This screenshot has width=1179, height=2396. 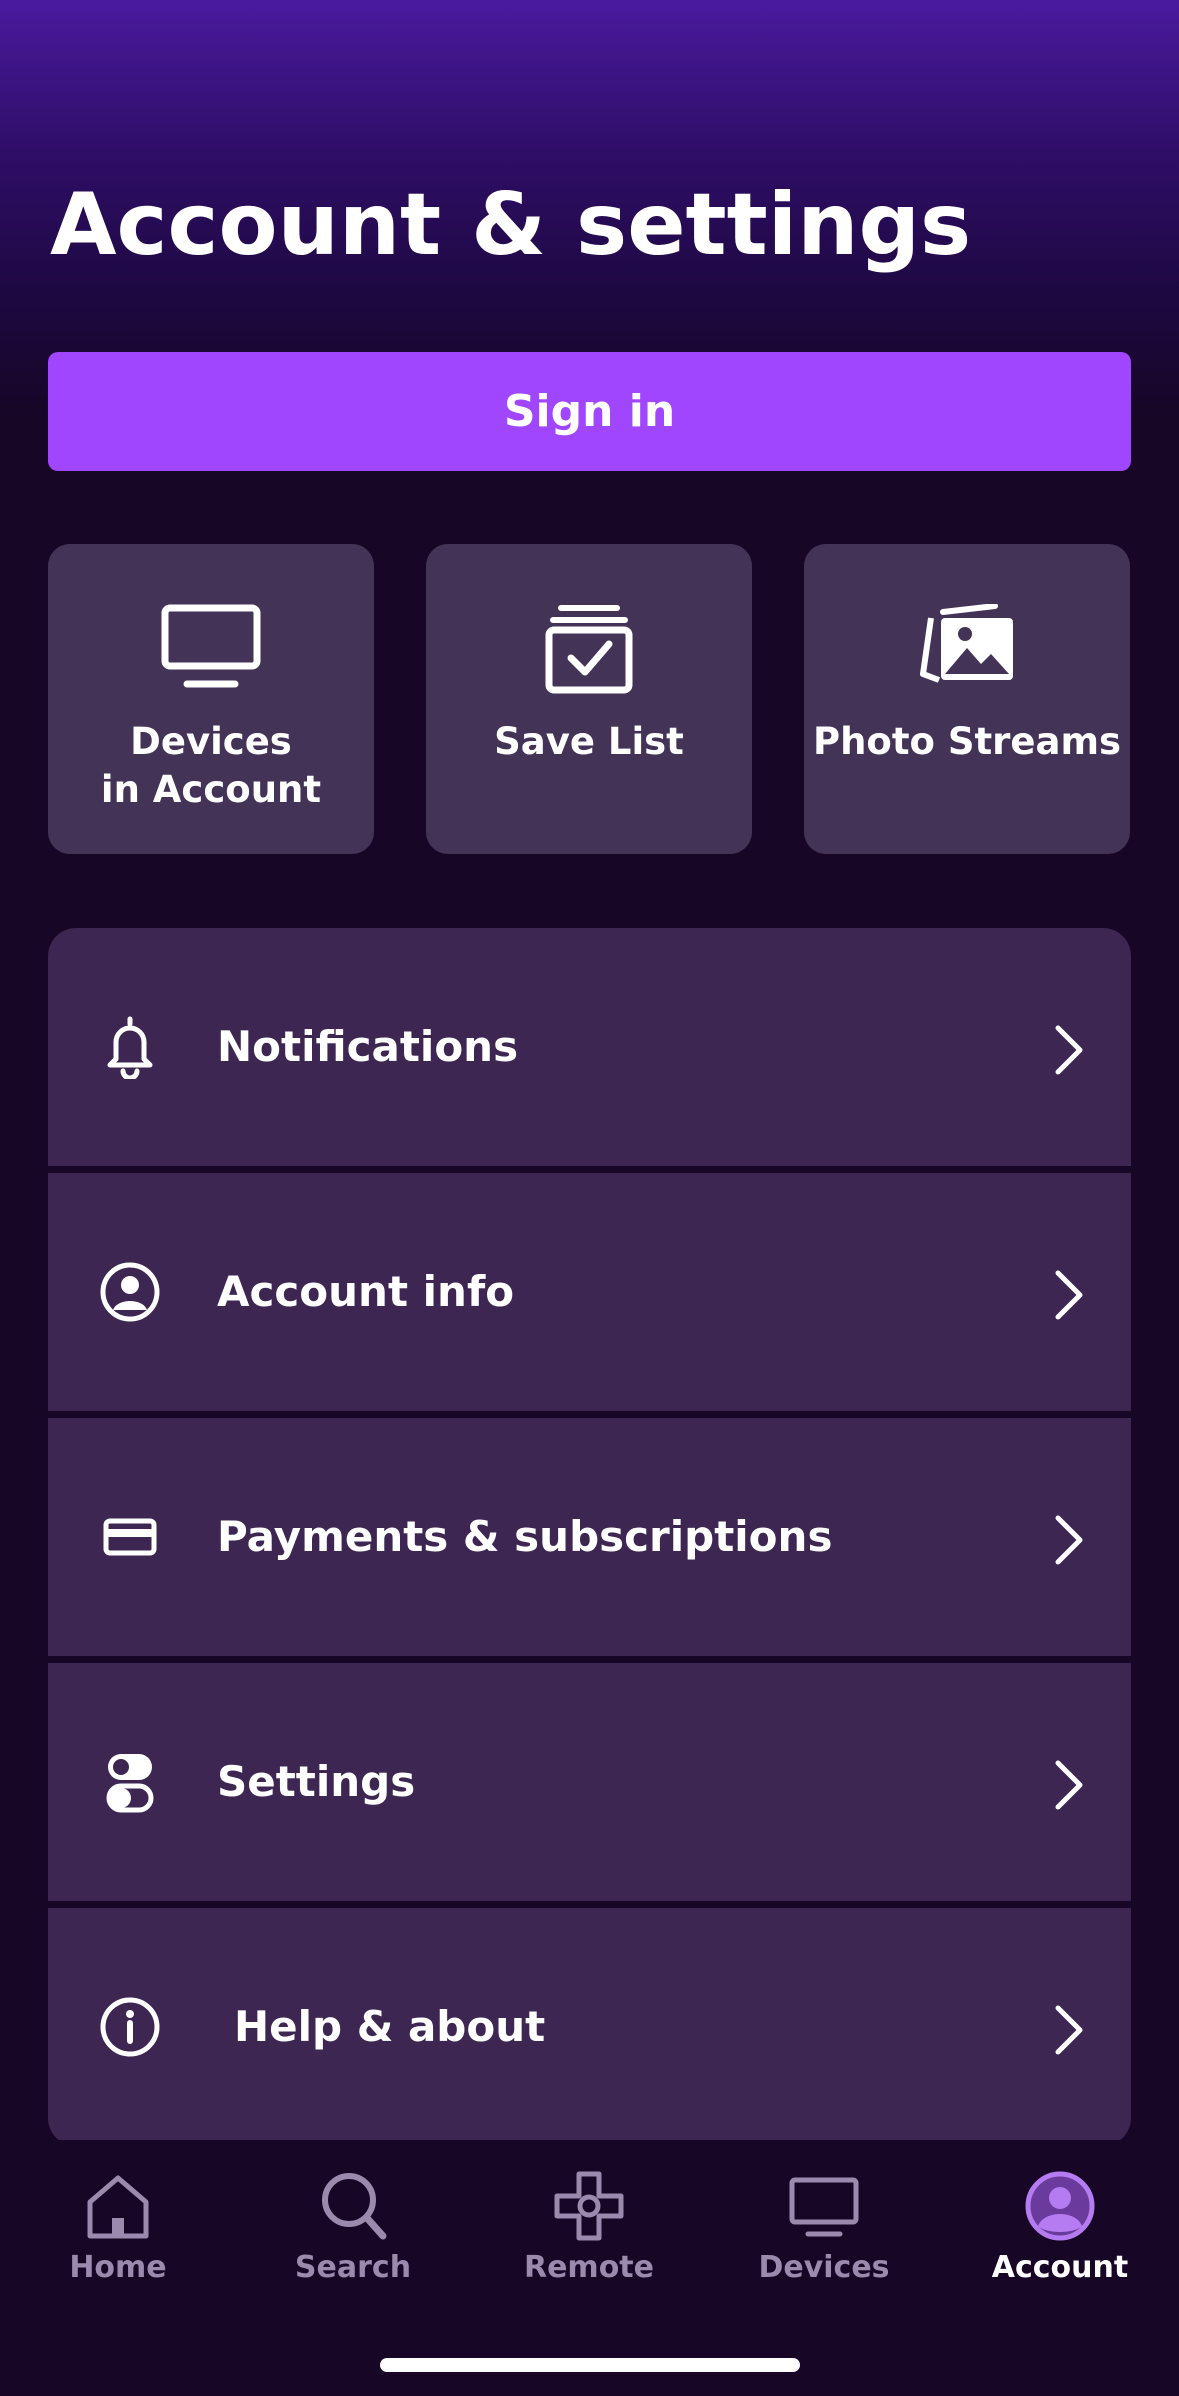 What do you see at coordinates (589, 2245) in the screenshot?
I see `nav-remote: Remote` at bounding box center [589, 2245].